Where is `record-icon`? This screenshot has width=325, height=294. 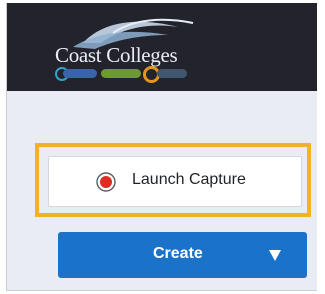 record-icon is located at coordinates (106, 182).